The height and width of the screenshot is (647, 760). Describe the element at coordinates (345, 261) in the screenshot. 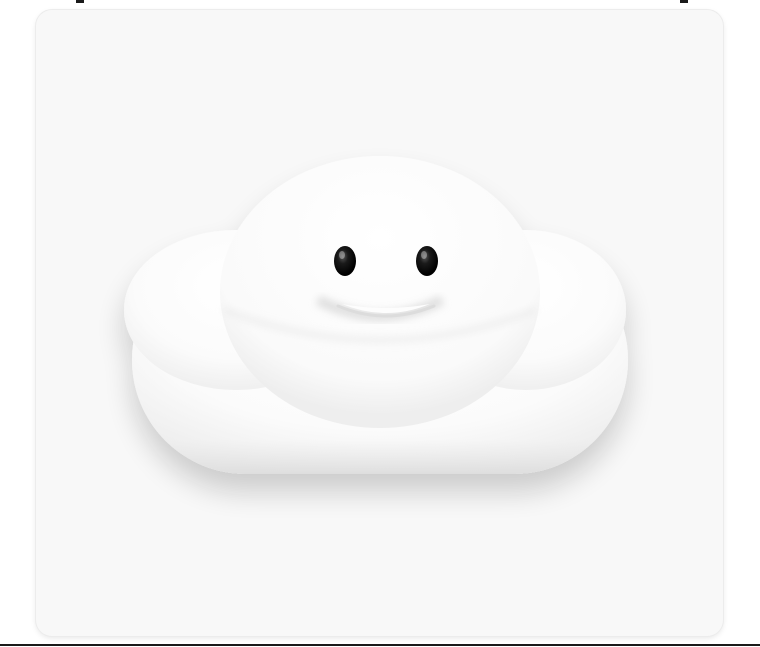

I see `left-eye` at that location.